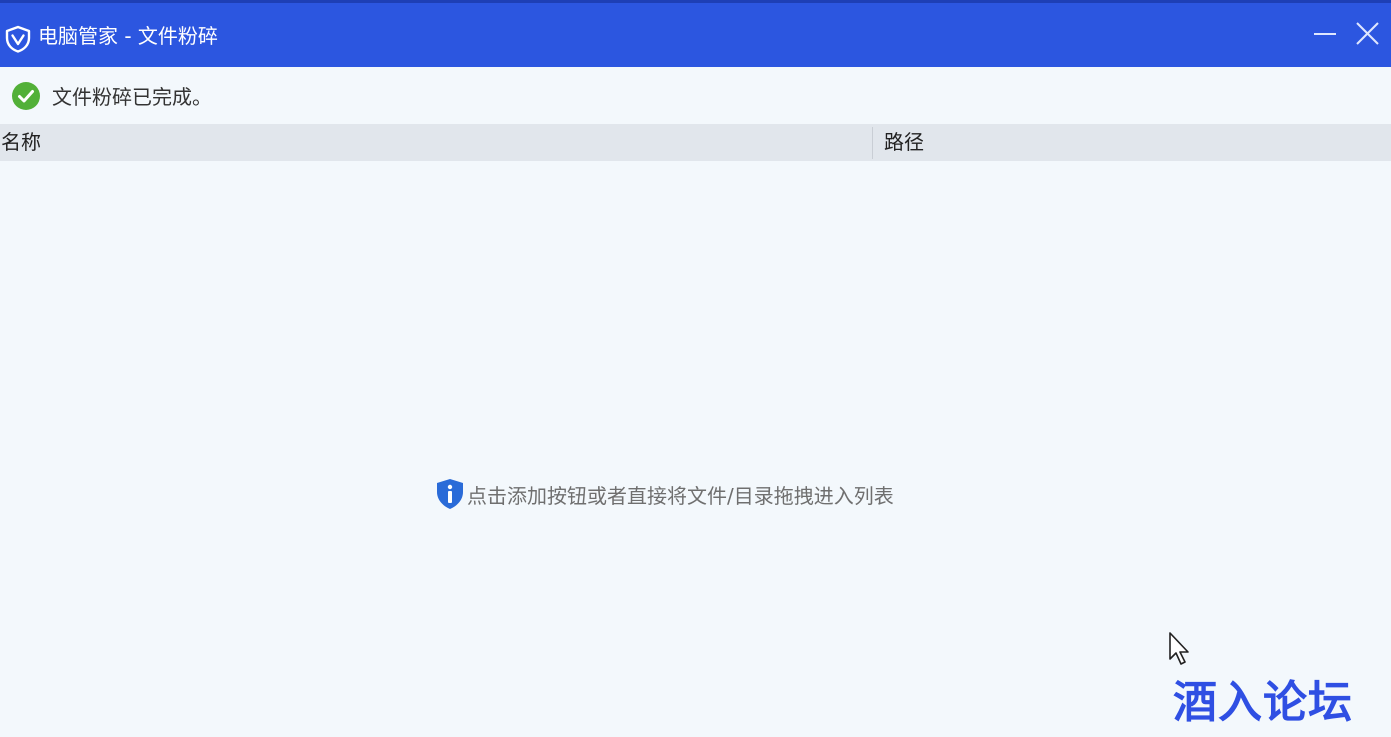 The width and height of the screenshot is (1391, 737). What do you see at coordinates (695, 33) in the screenshot?
I see `title-bar: 电脑管家 - 文件粉碎` at bounding box center [695, 33].